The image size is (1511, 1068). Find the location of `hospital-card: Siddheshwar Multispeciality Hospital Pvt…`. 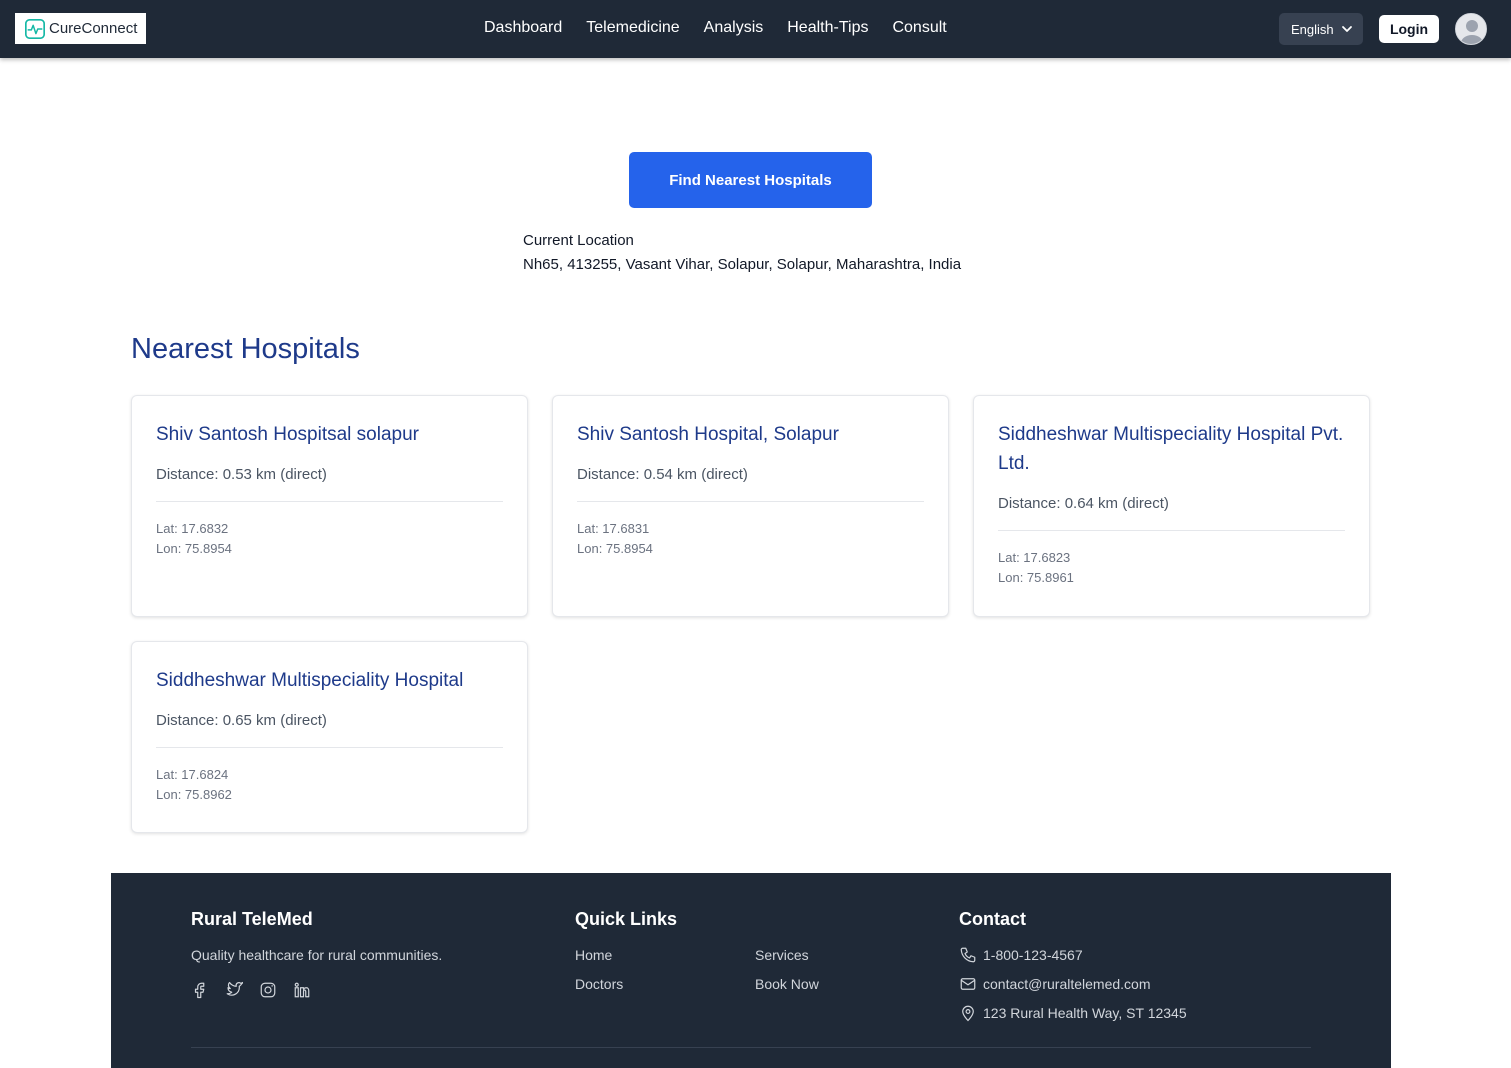

hospital-card: Siddheshwar Multispeciality Hospital Pvt… is located at coordinates (1171, 506).